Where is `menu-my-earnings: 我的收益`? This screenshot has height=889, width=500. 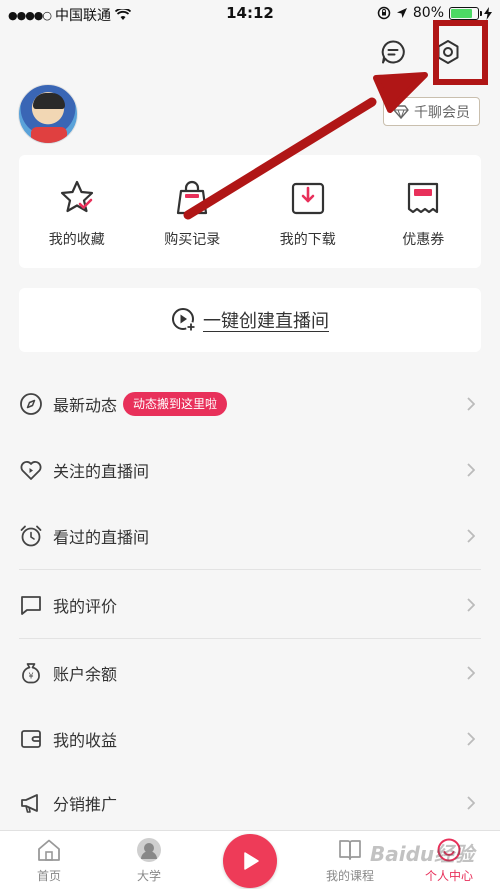
menu-my-earnings: 我的收益 is located at coordinates (250, 739).